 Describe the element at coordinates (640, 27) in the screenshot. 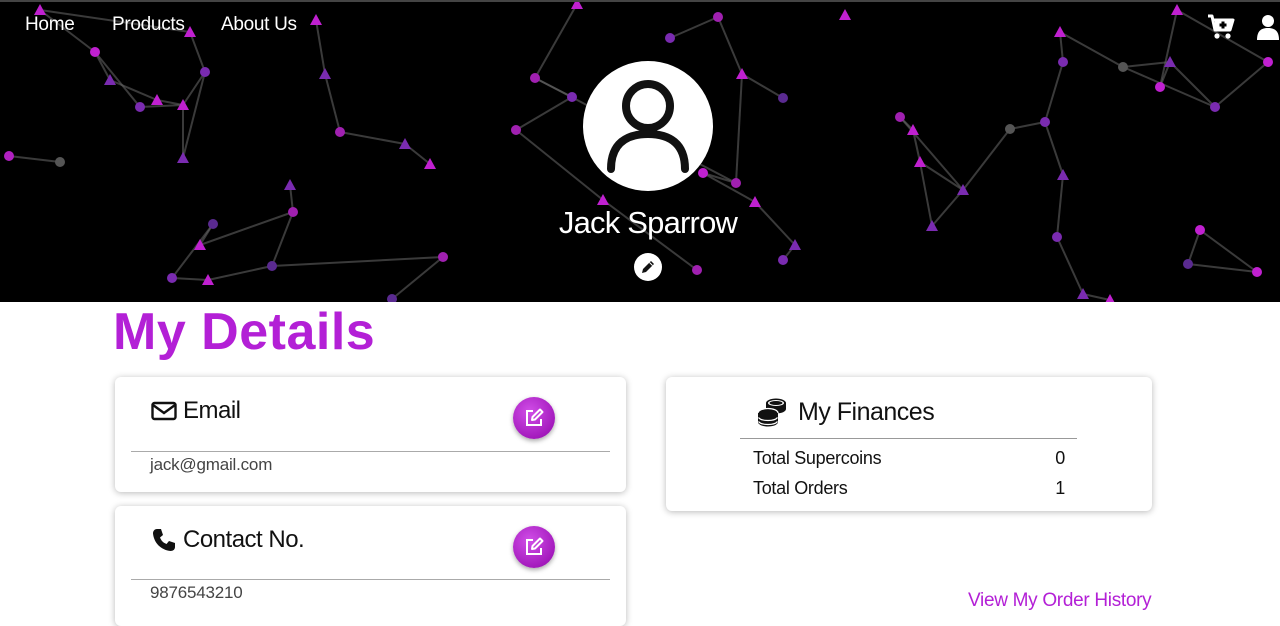

I see `top-nav: Home Products About Us` at that location.